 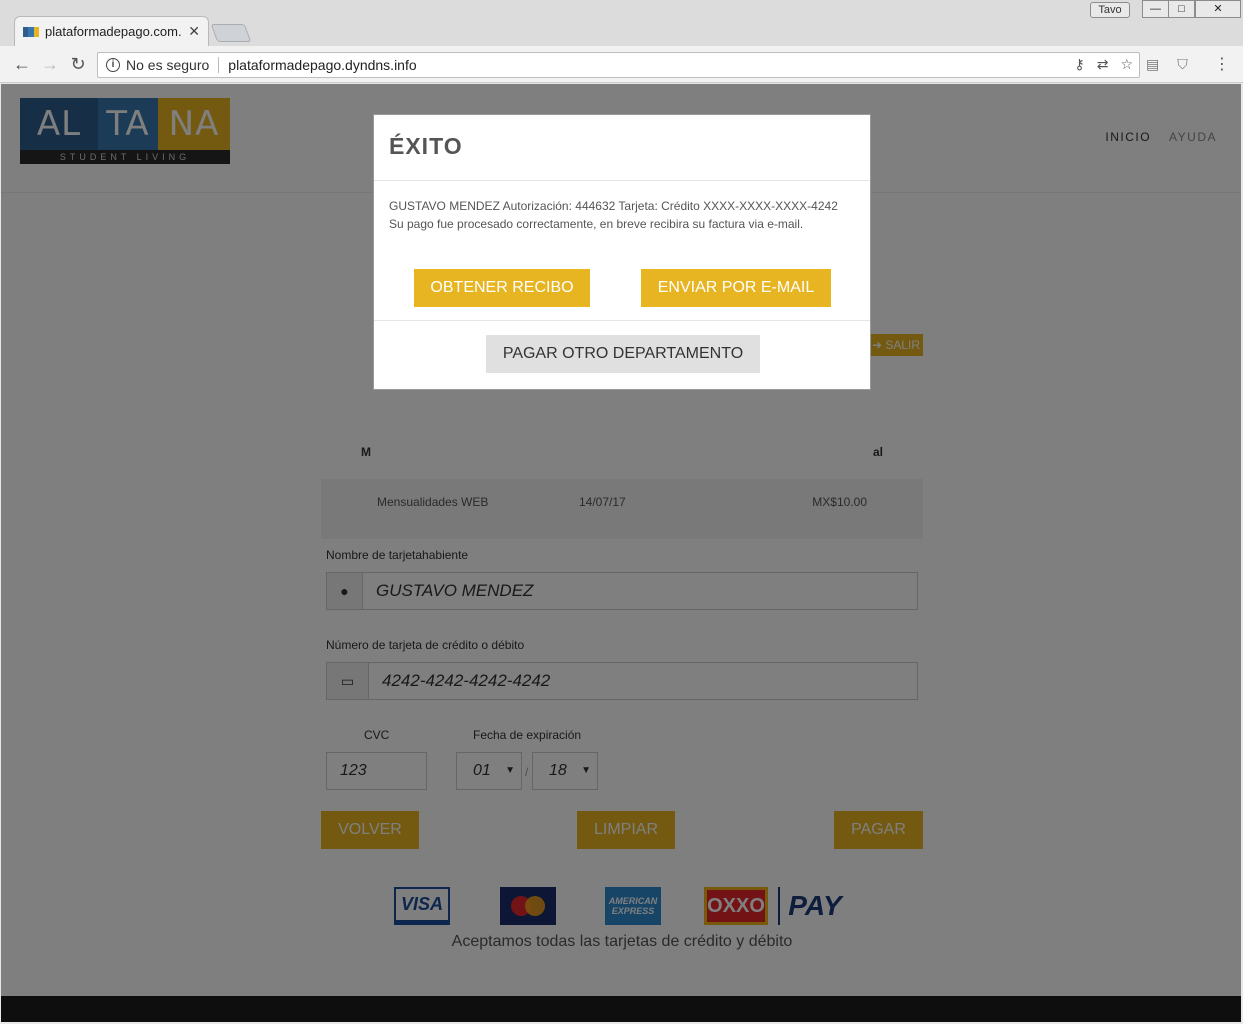 I want to click on get-receipt-button: OBTENER RECIBO, so click(x=502, y=288).